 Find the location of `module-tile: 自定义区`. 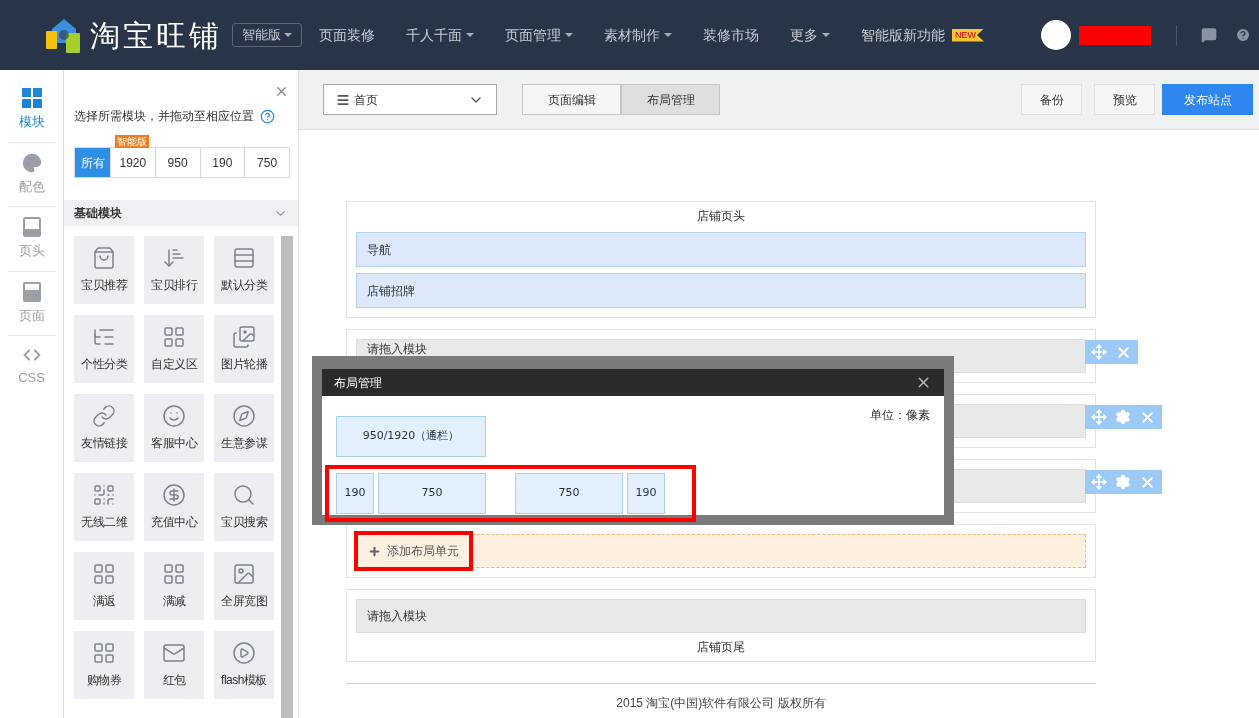

module-tile: 自定义区 is located at coordinates (174, 349).